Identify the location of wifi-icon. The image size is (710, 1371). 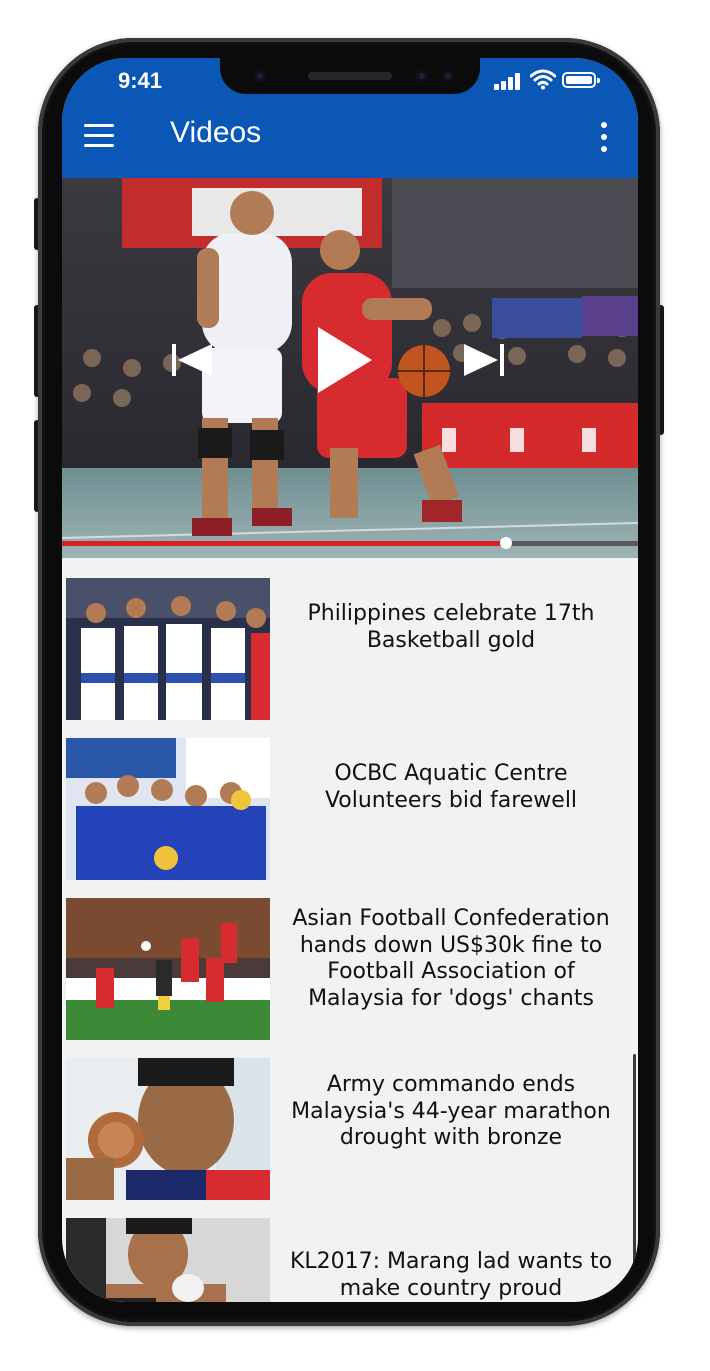
(543, 79).